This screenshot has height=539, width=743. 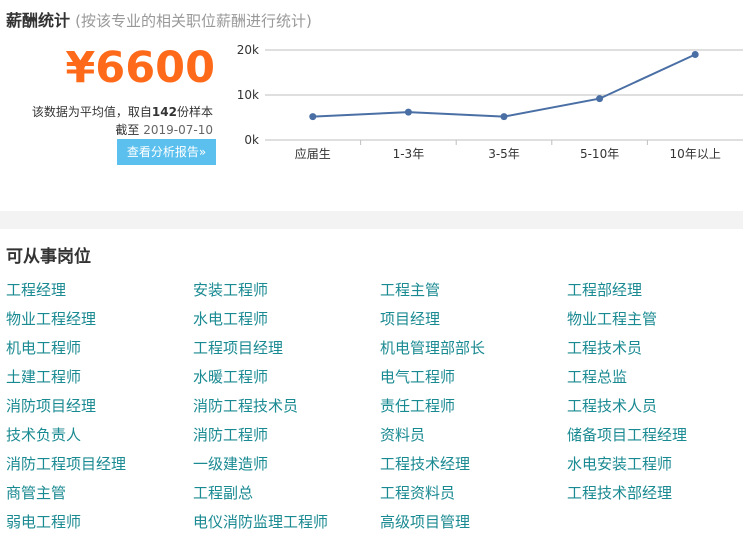 I want to click on salary-section-title: 薪酬统计 (按该专业的相关职位薪酬进行统计), so click(x=159, y=19).